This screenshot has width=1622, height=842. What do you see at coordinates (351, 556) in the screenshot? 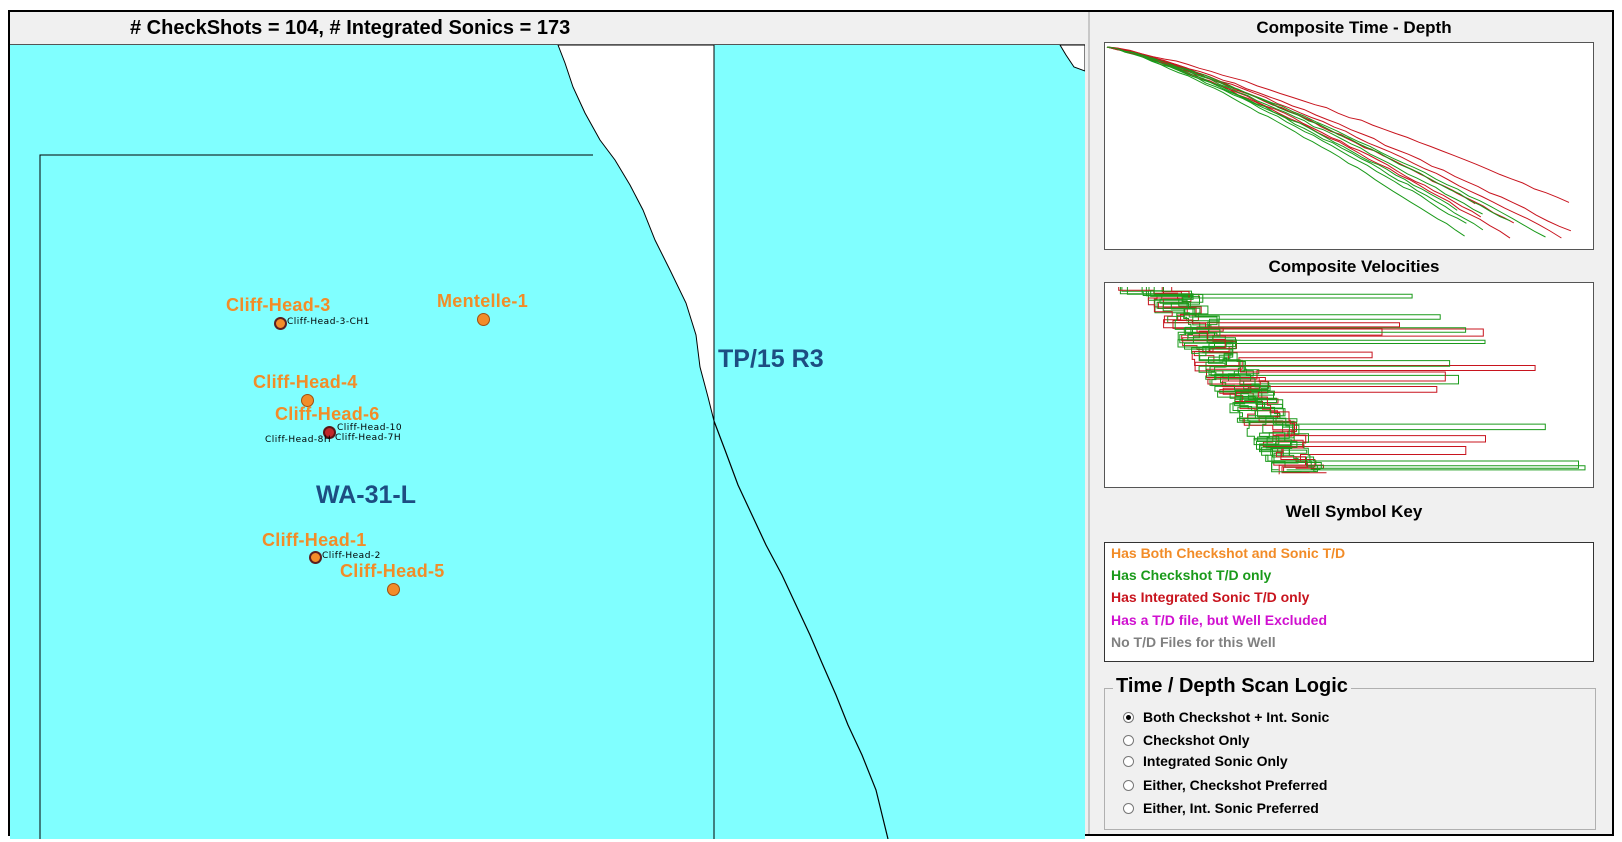
I see `well-sublabel-cliff-head-2: Cliff-Head-2` at bounding box center [351, 556].